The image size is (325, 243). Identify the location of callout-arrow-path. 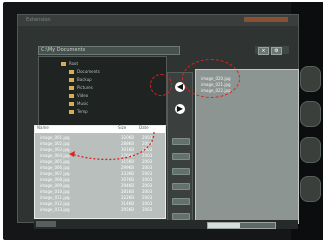
(112, 146).